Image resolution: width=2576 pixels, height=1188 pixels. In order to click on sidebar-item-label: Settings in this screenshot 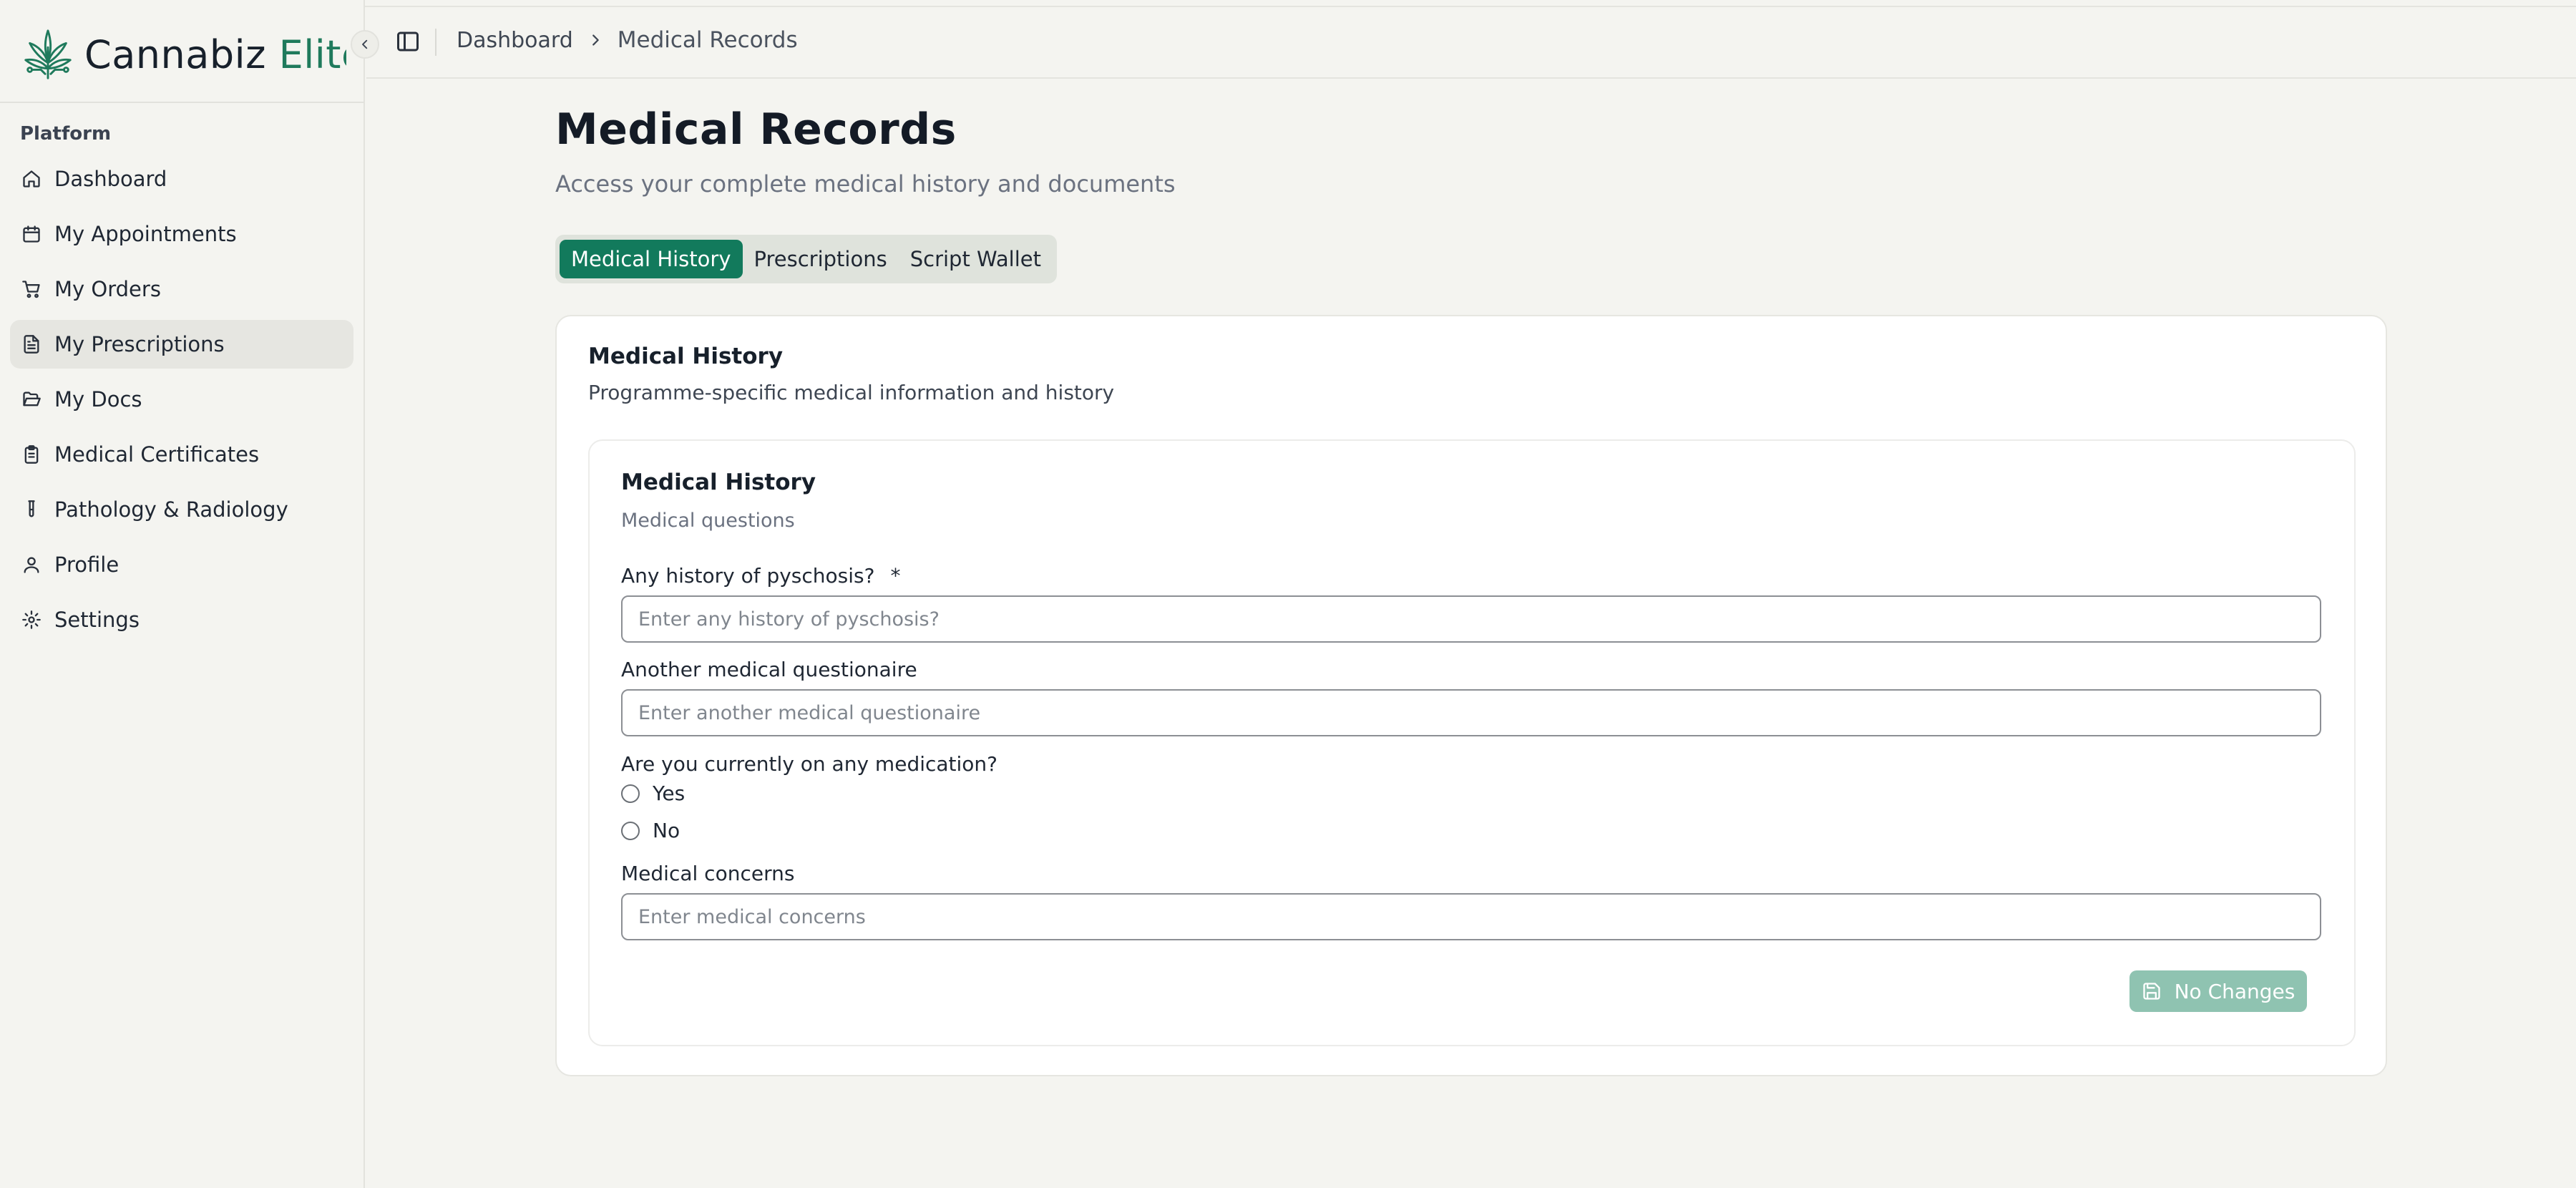, I will do `click(97, 620)`.